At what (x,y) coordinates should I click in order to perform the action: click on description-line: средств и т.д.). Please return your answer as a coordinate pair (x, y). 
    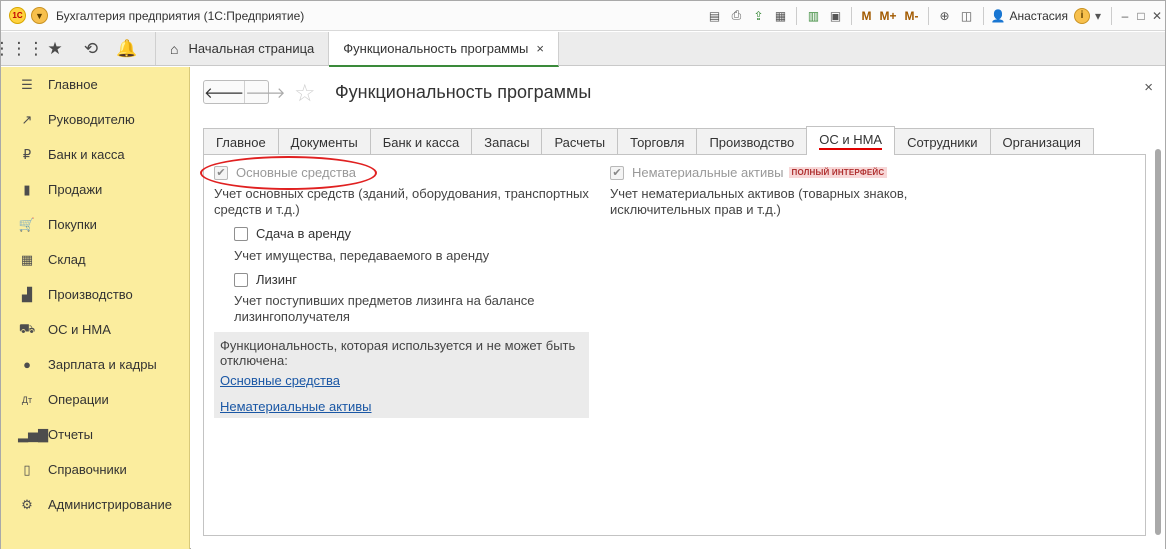
    Looking at the image, I should click on (257, 209).